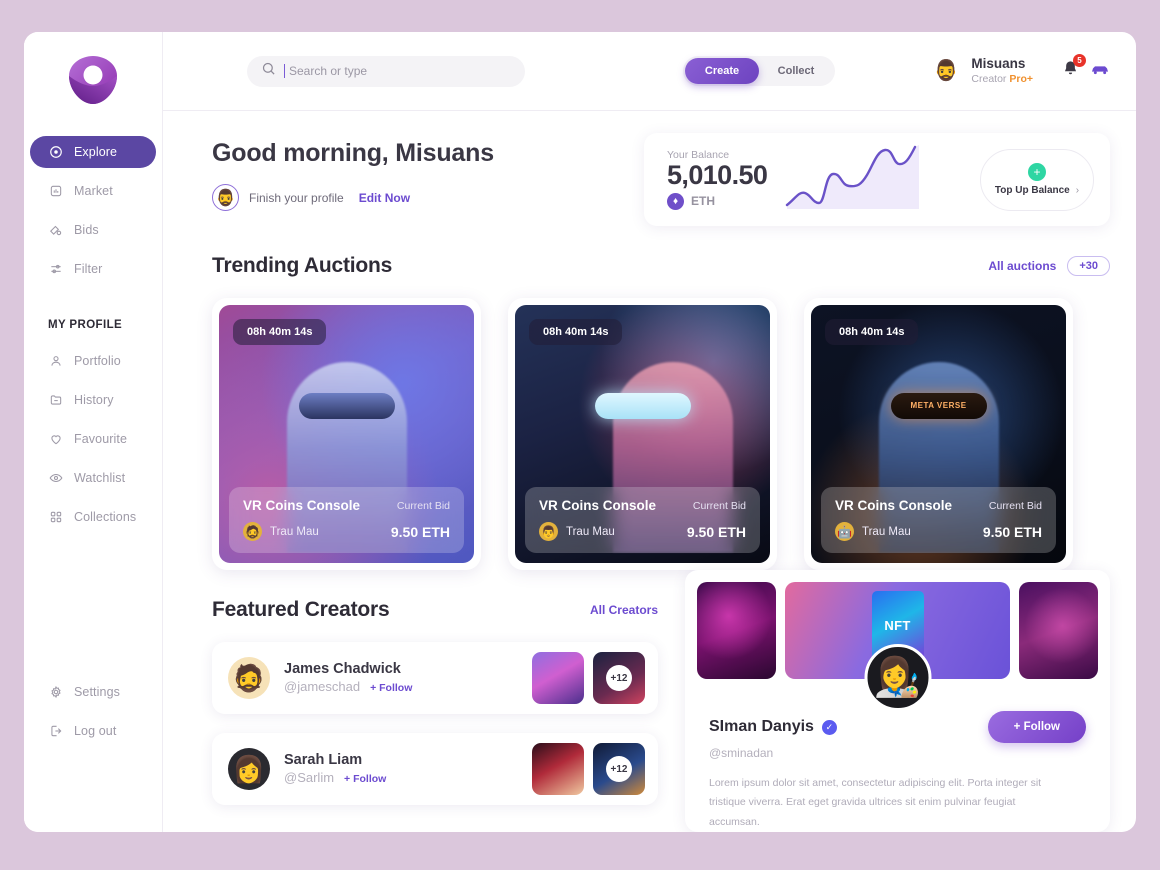  I want to click on eth-icon: ♦, so click(675, 201).